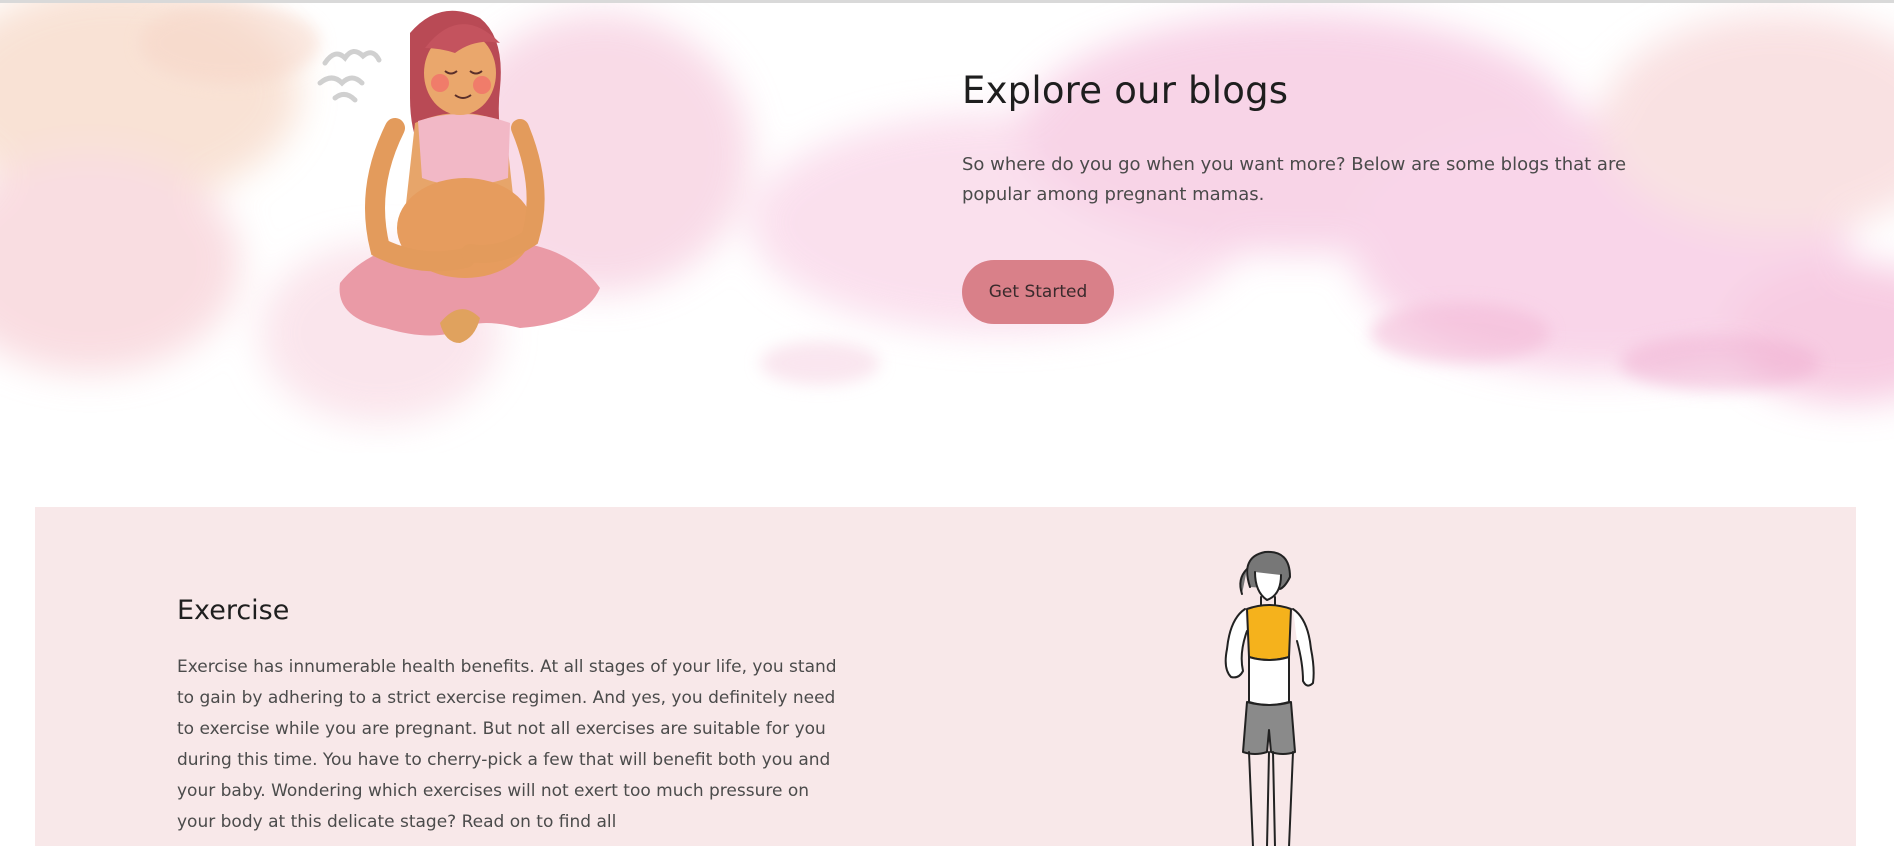 Image resolution: width=1894 pixels, height=846 pixels. What do you see at coordinates (233, 610) in the screenshot?
I see `exercise-title: Exercise` at bounding box center [233, 610].